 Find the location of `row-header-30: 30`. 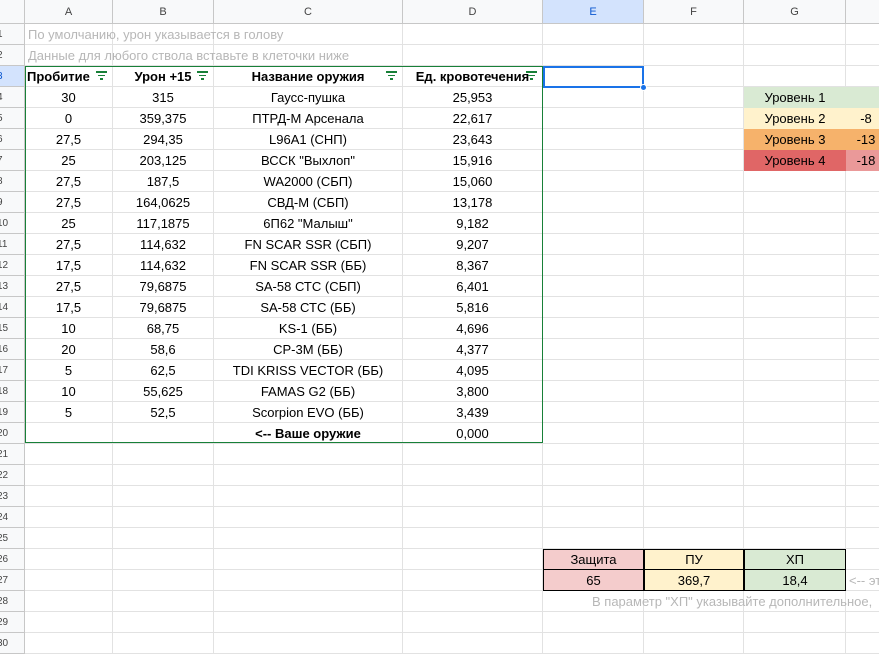

row-header-30: 30 is located at coordinates (12, 643).